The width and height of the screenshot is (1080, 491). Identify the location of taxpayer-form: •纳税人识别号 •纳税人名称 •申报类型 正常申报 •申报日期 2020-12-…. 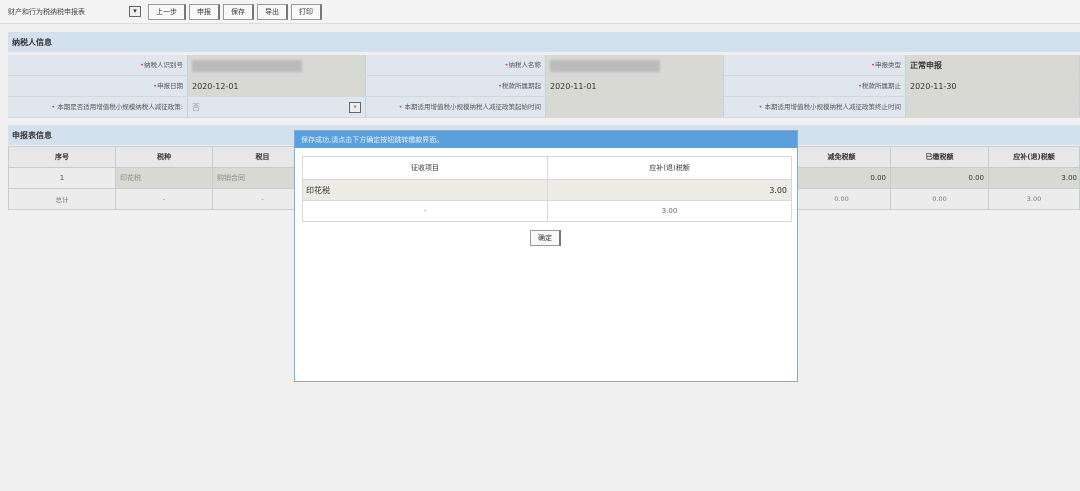
(544, 86).